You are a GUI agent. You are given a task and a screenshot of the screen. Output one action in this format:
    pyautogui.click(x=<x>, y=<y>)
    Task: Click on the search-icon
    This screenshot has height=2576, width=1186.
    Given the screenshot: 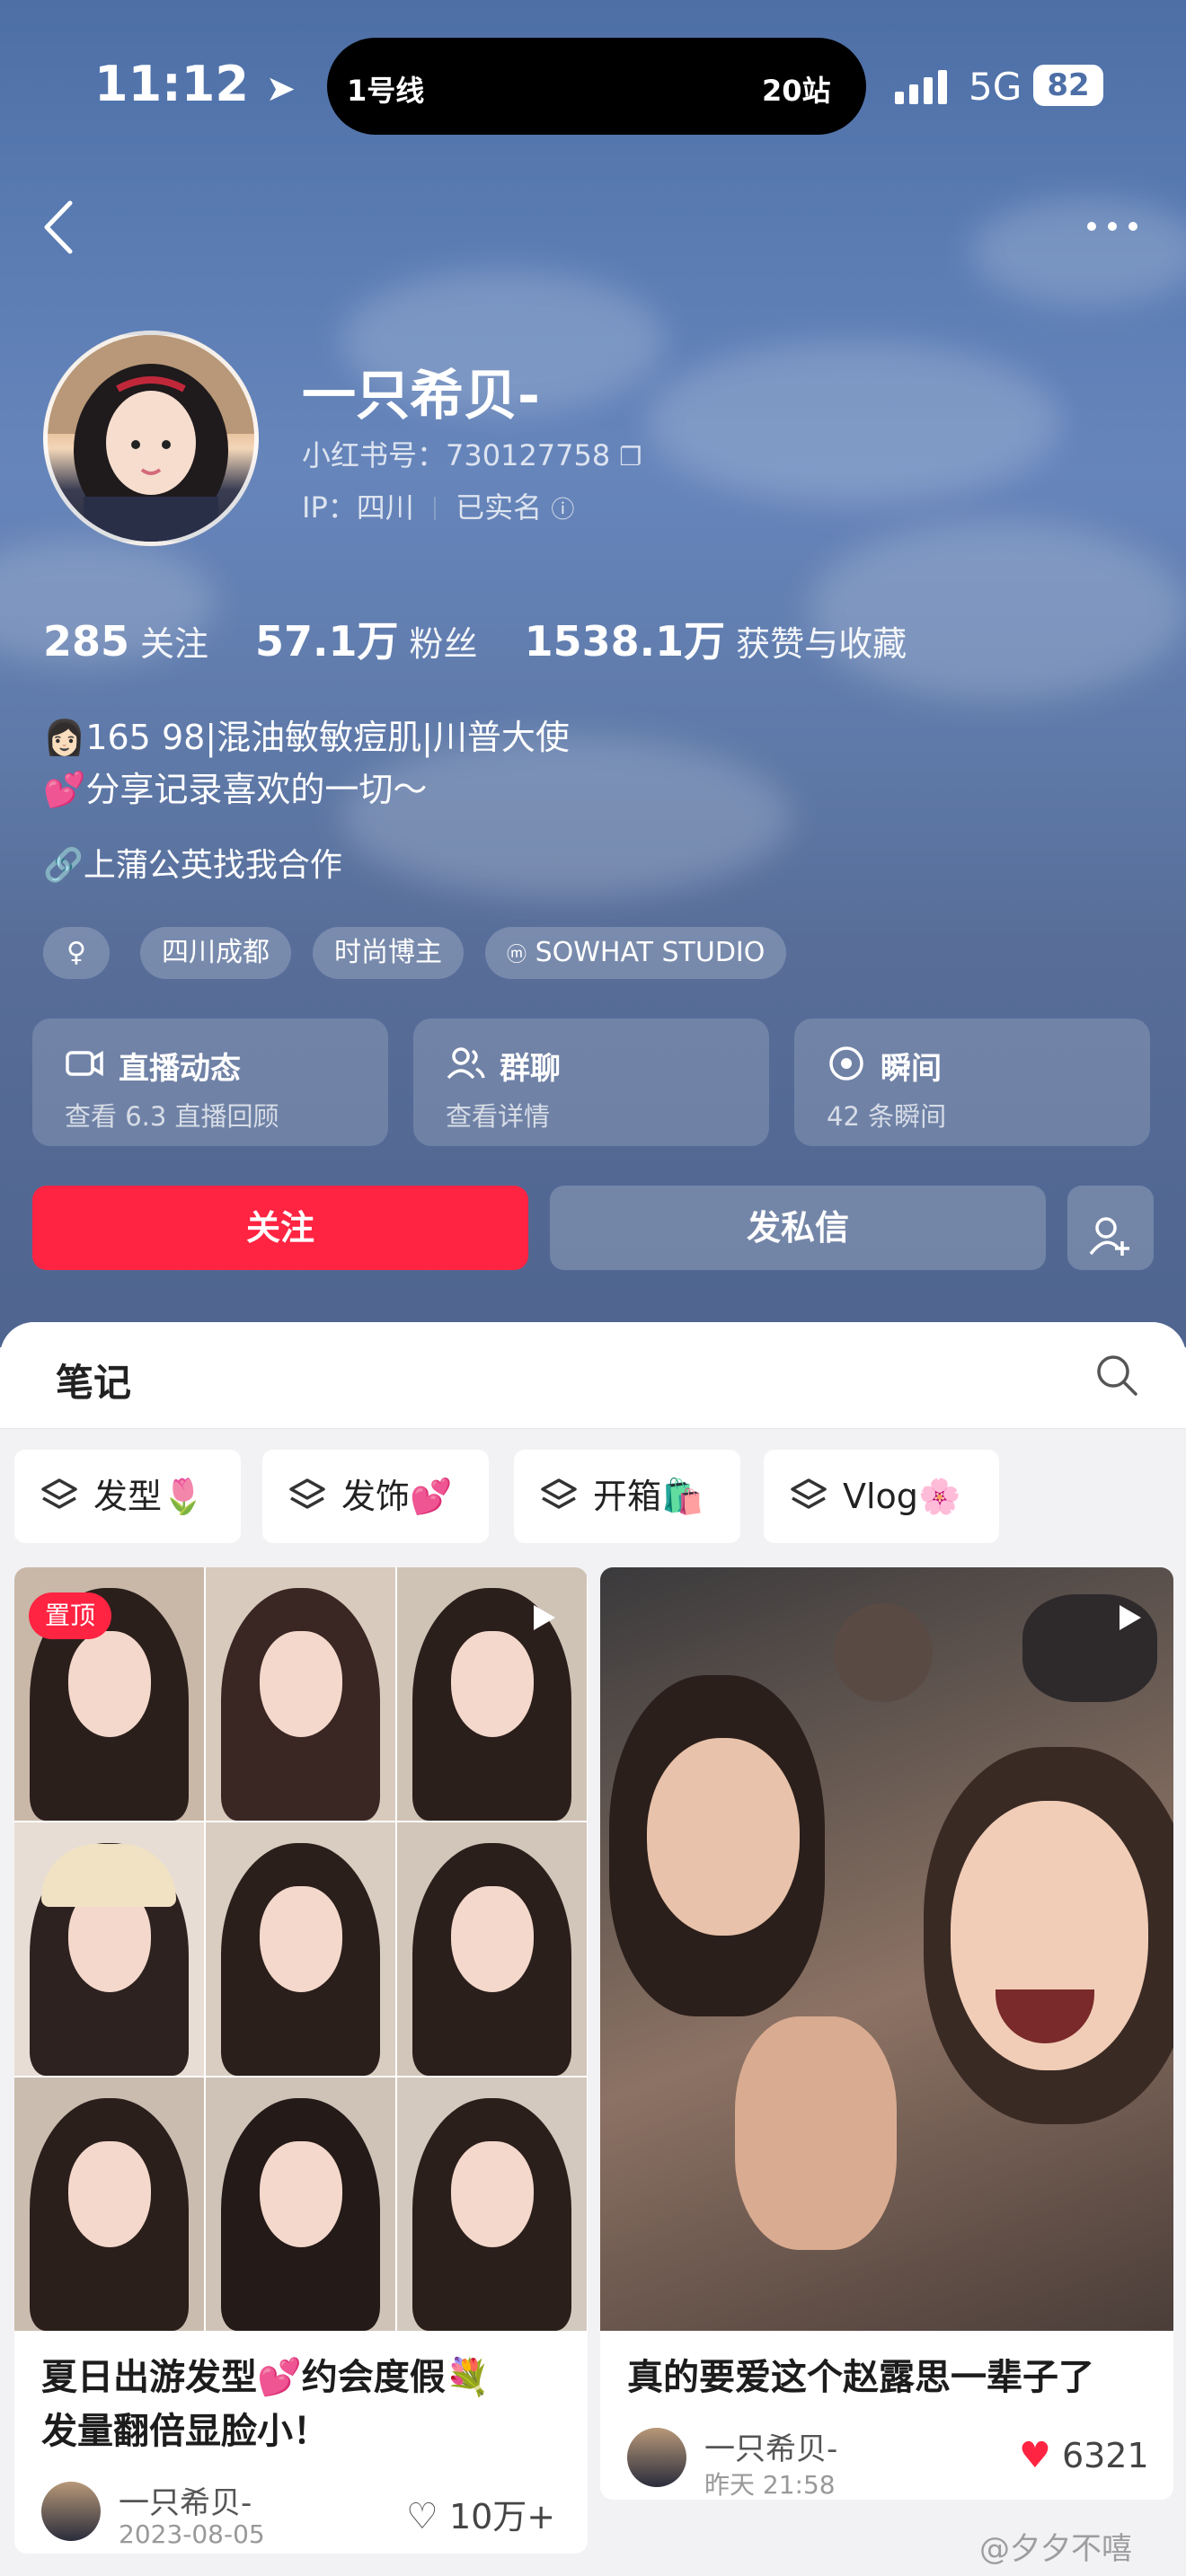 What is the action you would take?
    pyautogui.click(x=1116, y=1377)
    